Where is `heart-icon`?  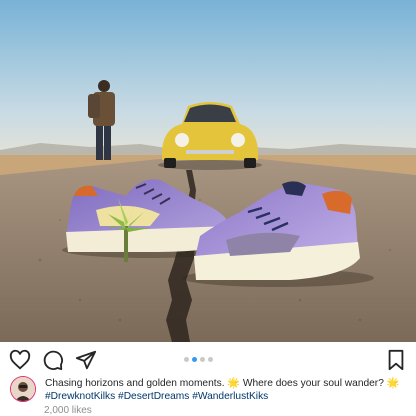 heart-icon is located at coordinates (20, 360).